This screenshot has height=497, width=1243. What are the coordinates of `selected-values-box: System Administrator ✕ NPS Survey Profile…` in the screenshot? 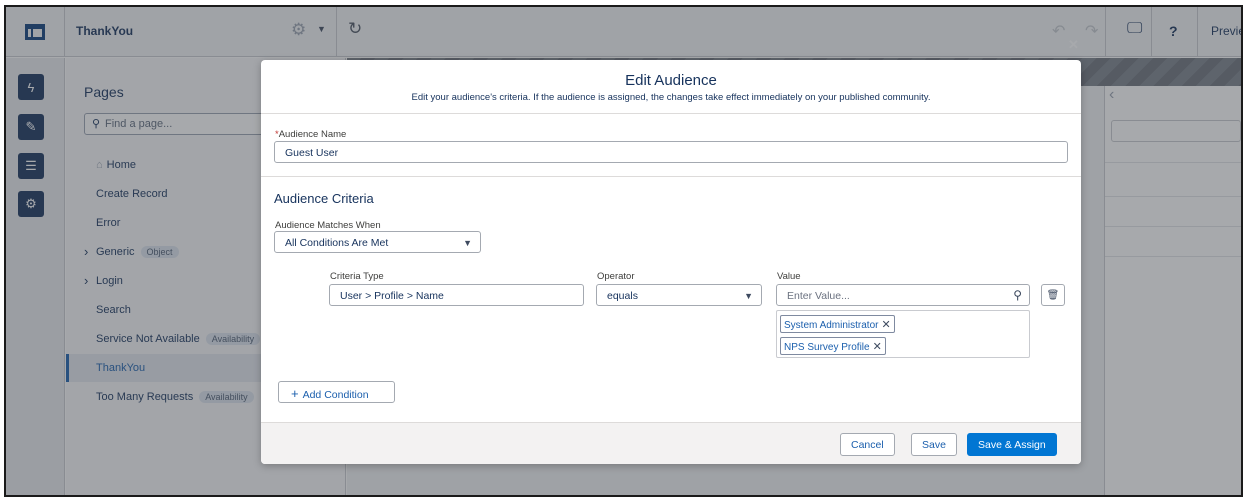 It's located at (903, 334).